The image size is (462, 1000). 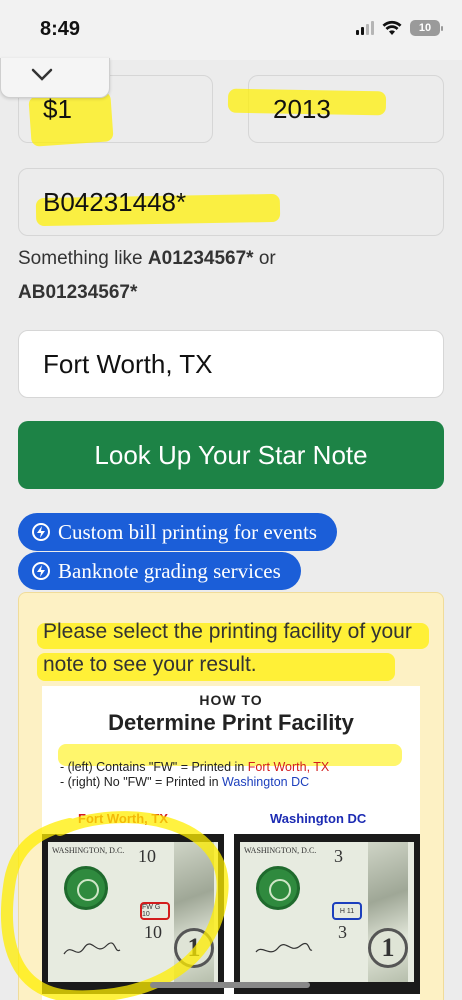 What do you see at coordinates (55, 78) in the screenshot?
I see `collapse-tab` at bounding box center [55, 78].